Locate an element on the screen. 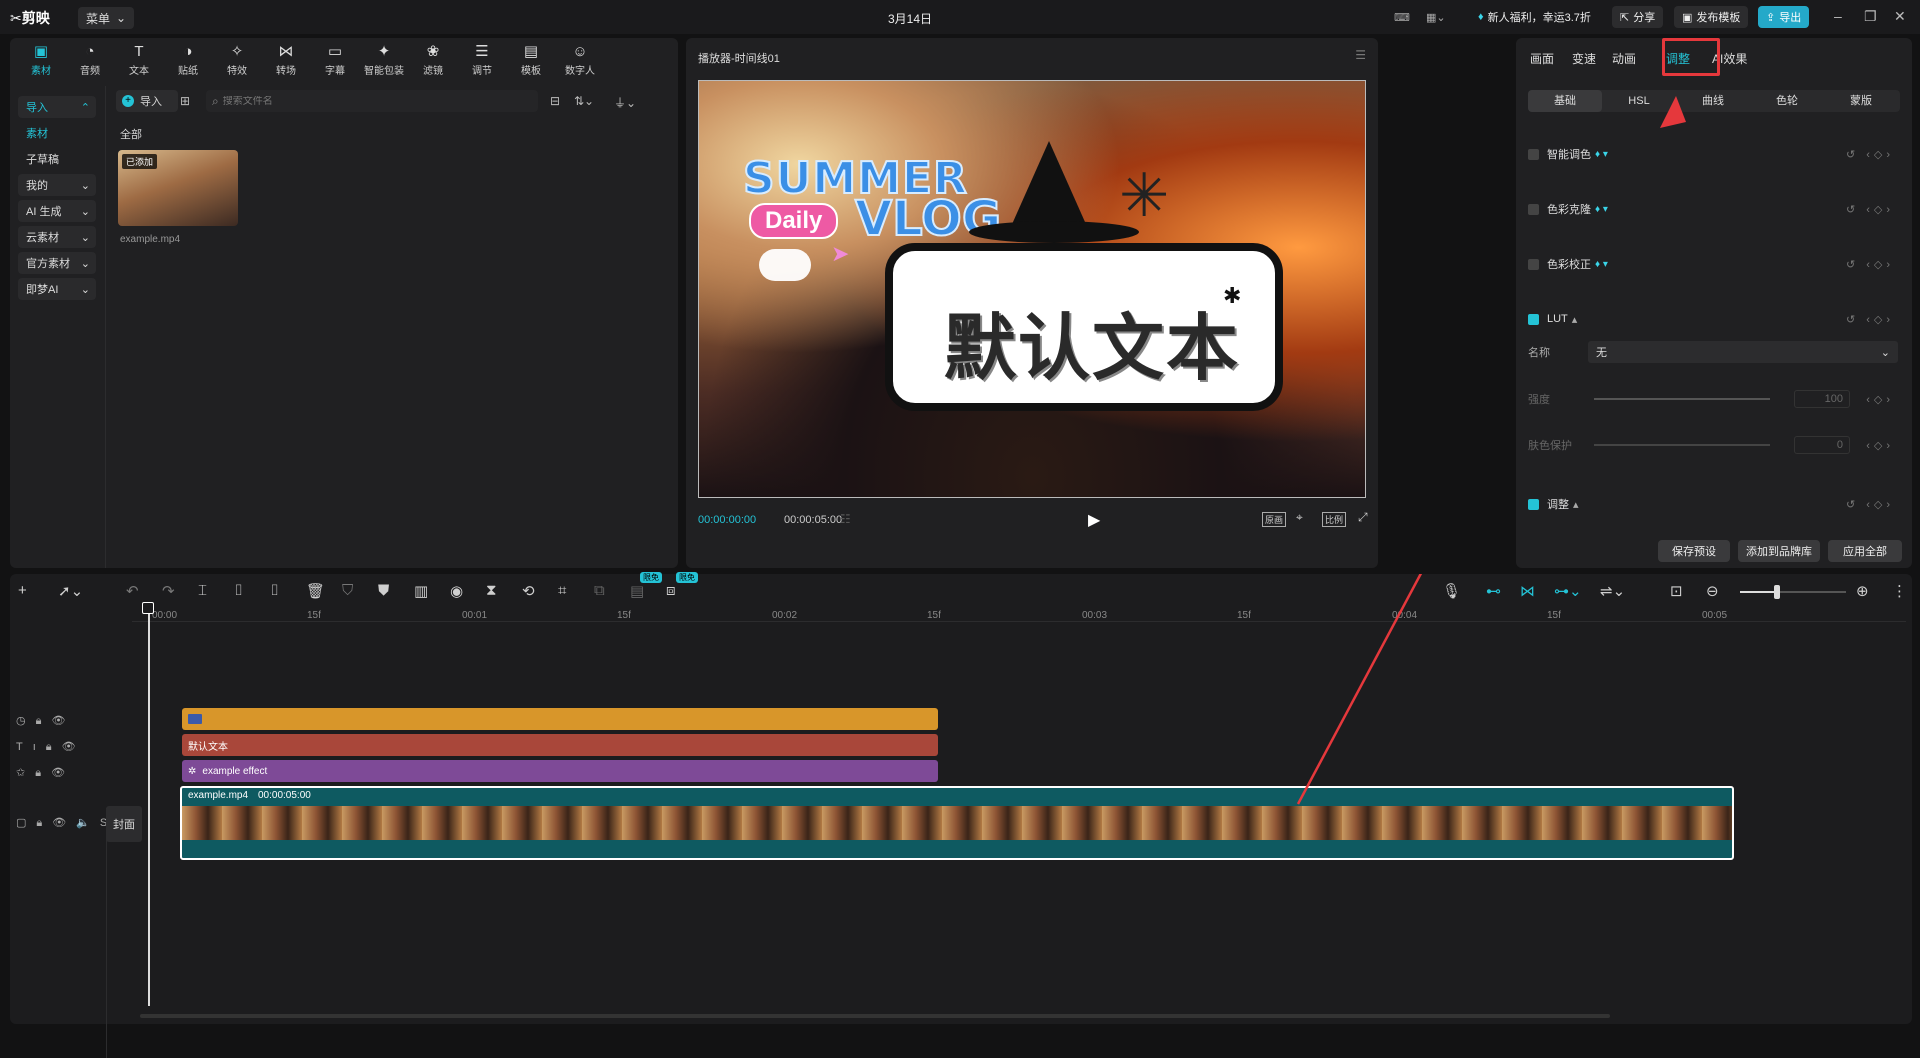 The image size is (1920, 1058). grid-view-icon: ⊞ is located at coordinates (185, 101).